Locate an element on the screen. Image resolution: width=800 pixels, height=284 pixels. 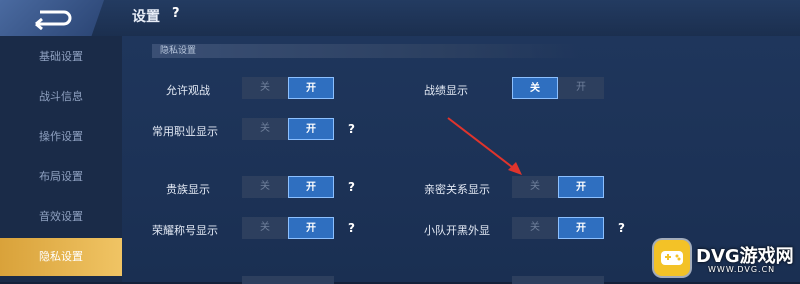
allow-spectate-off: 关 is located at coordinates (265, 88).